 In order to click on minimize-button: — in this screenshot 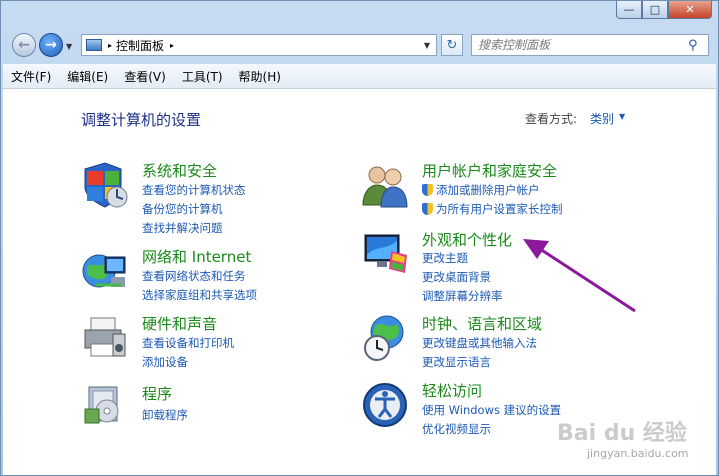, I will do `click(629, 10)`.